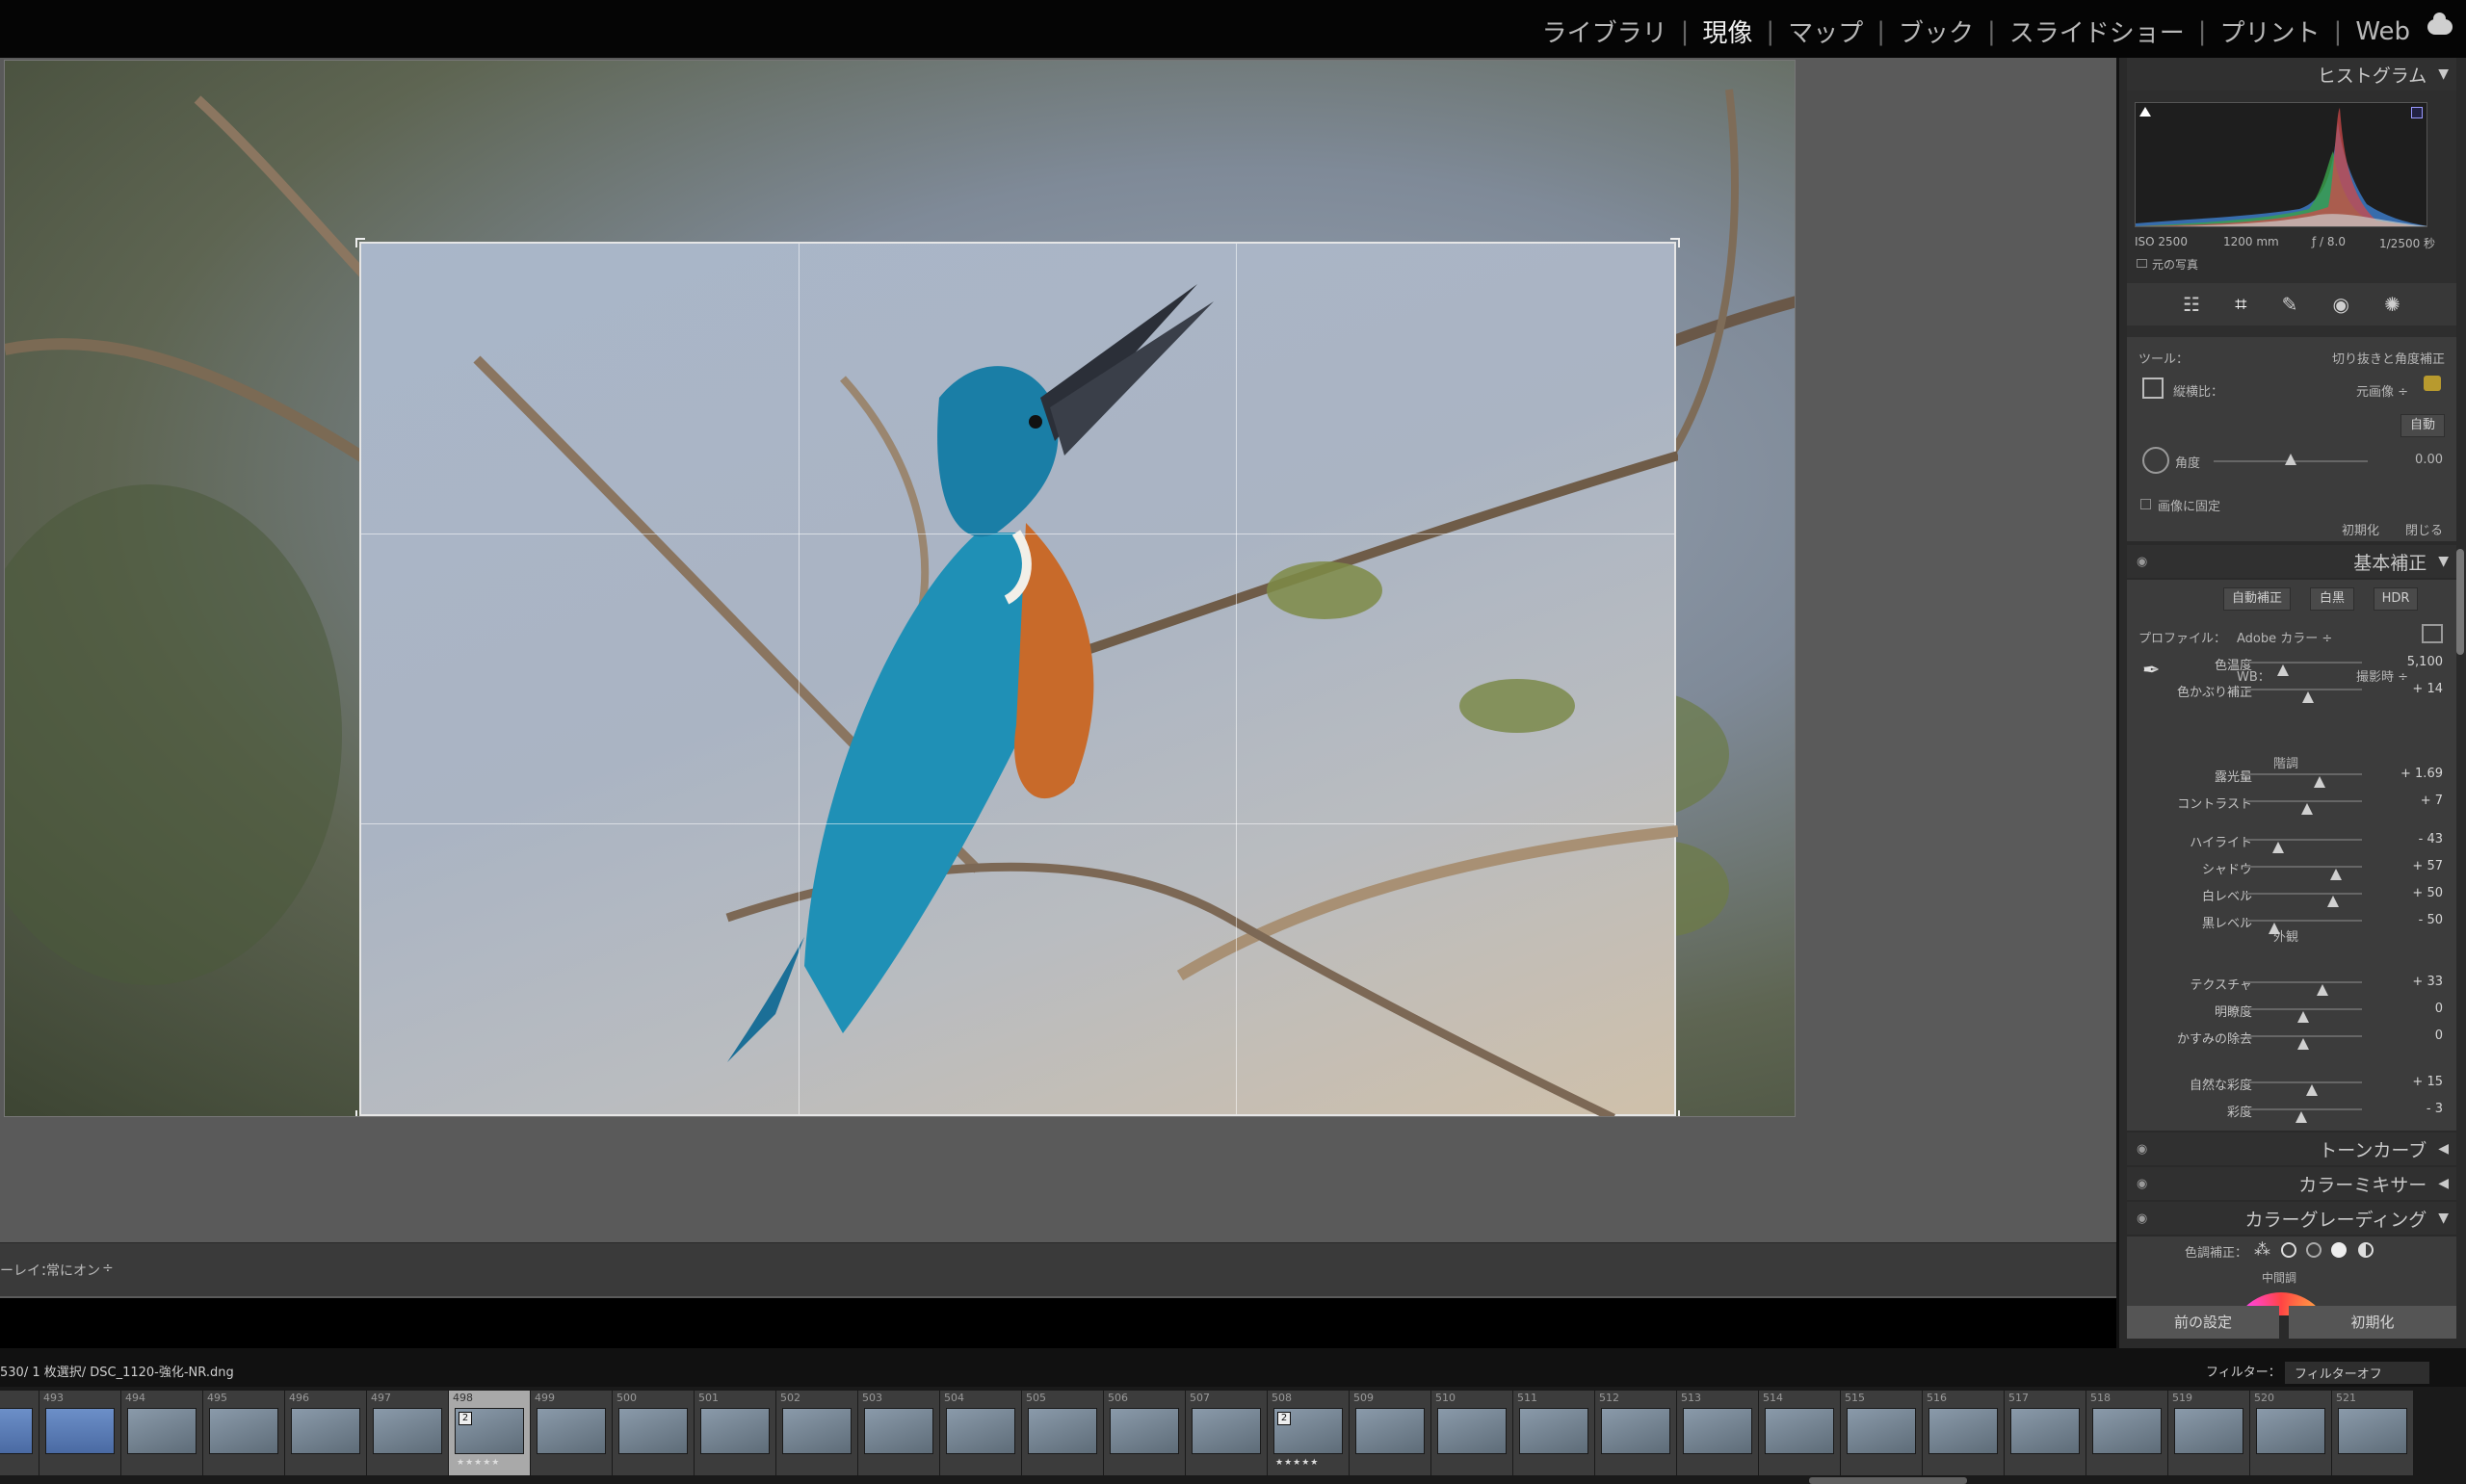  Describe the element at coordinates (2291, 1149) in the screenshot. I see `tone-curve-header: ◉ トーンカーブ ◀` at that location.